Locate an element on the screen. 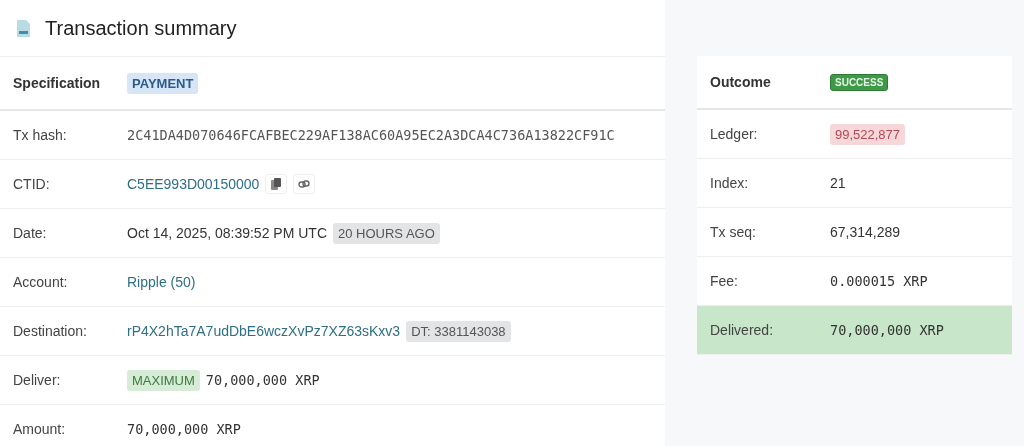  field-value: 67,314,289 is located at coordinates (865, 232).